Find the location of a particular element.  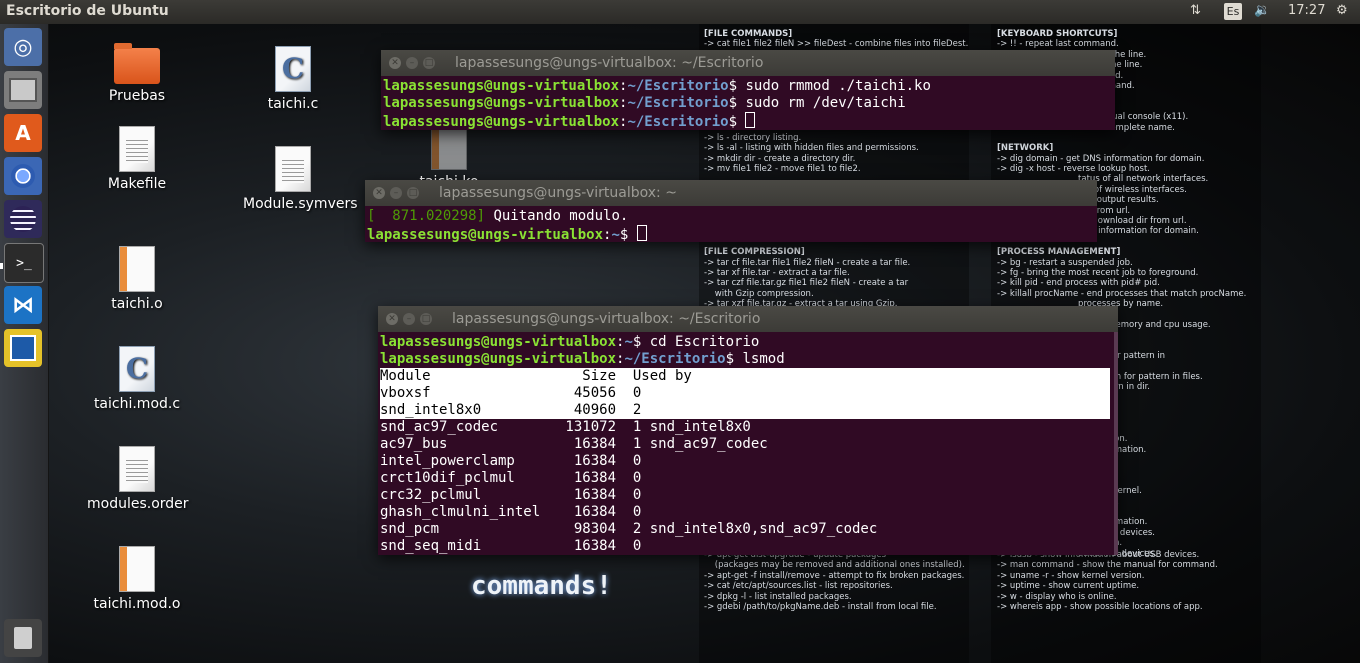

desktop-icon-file: C taichi.c is located at coordinates (293, 79).